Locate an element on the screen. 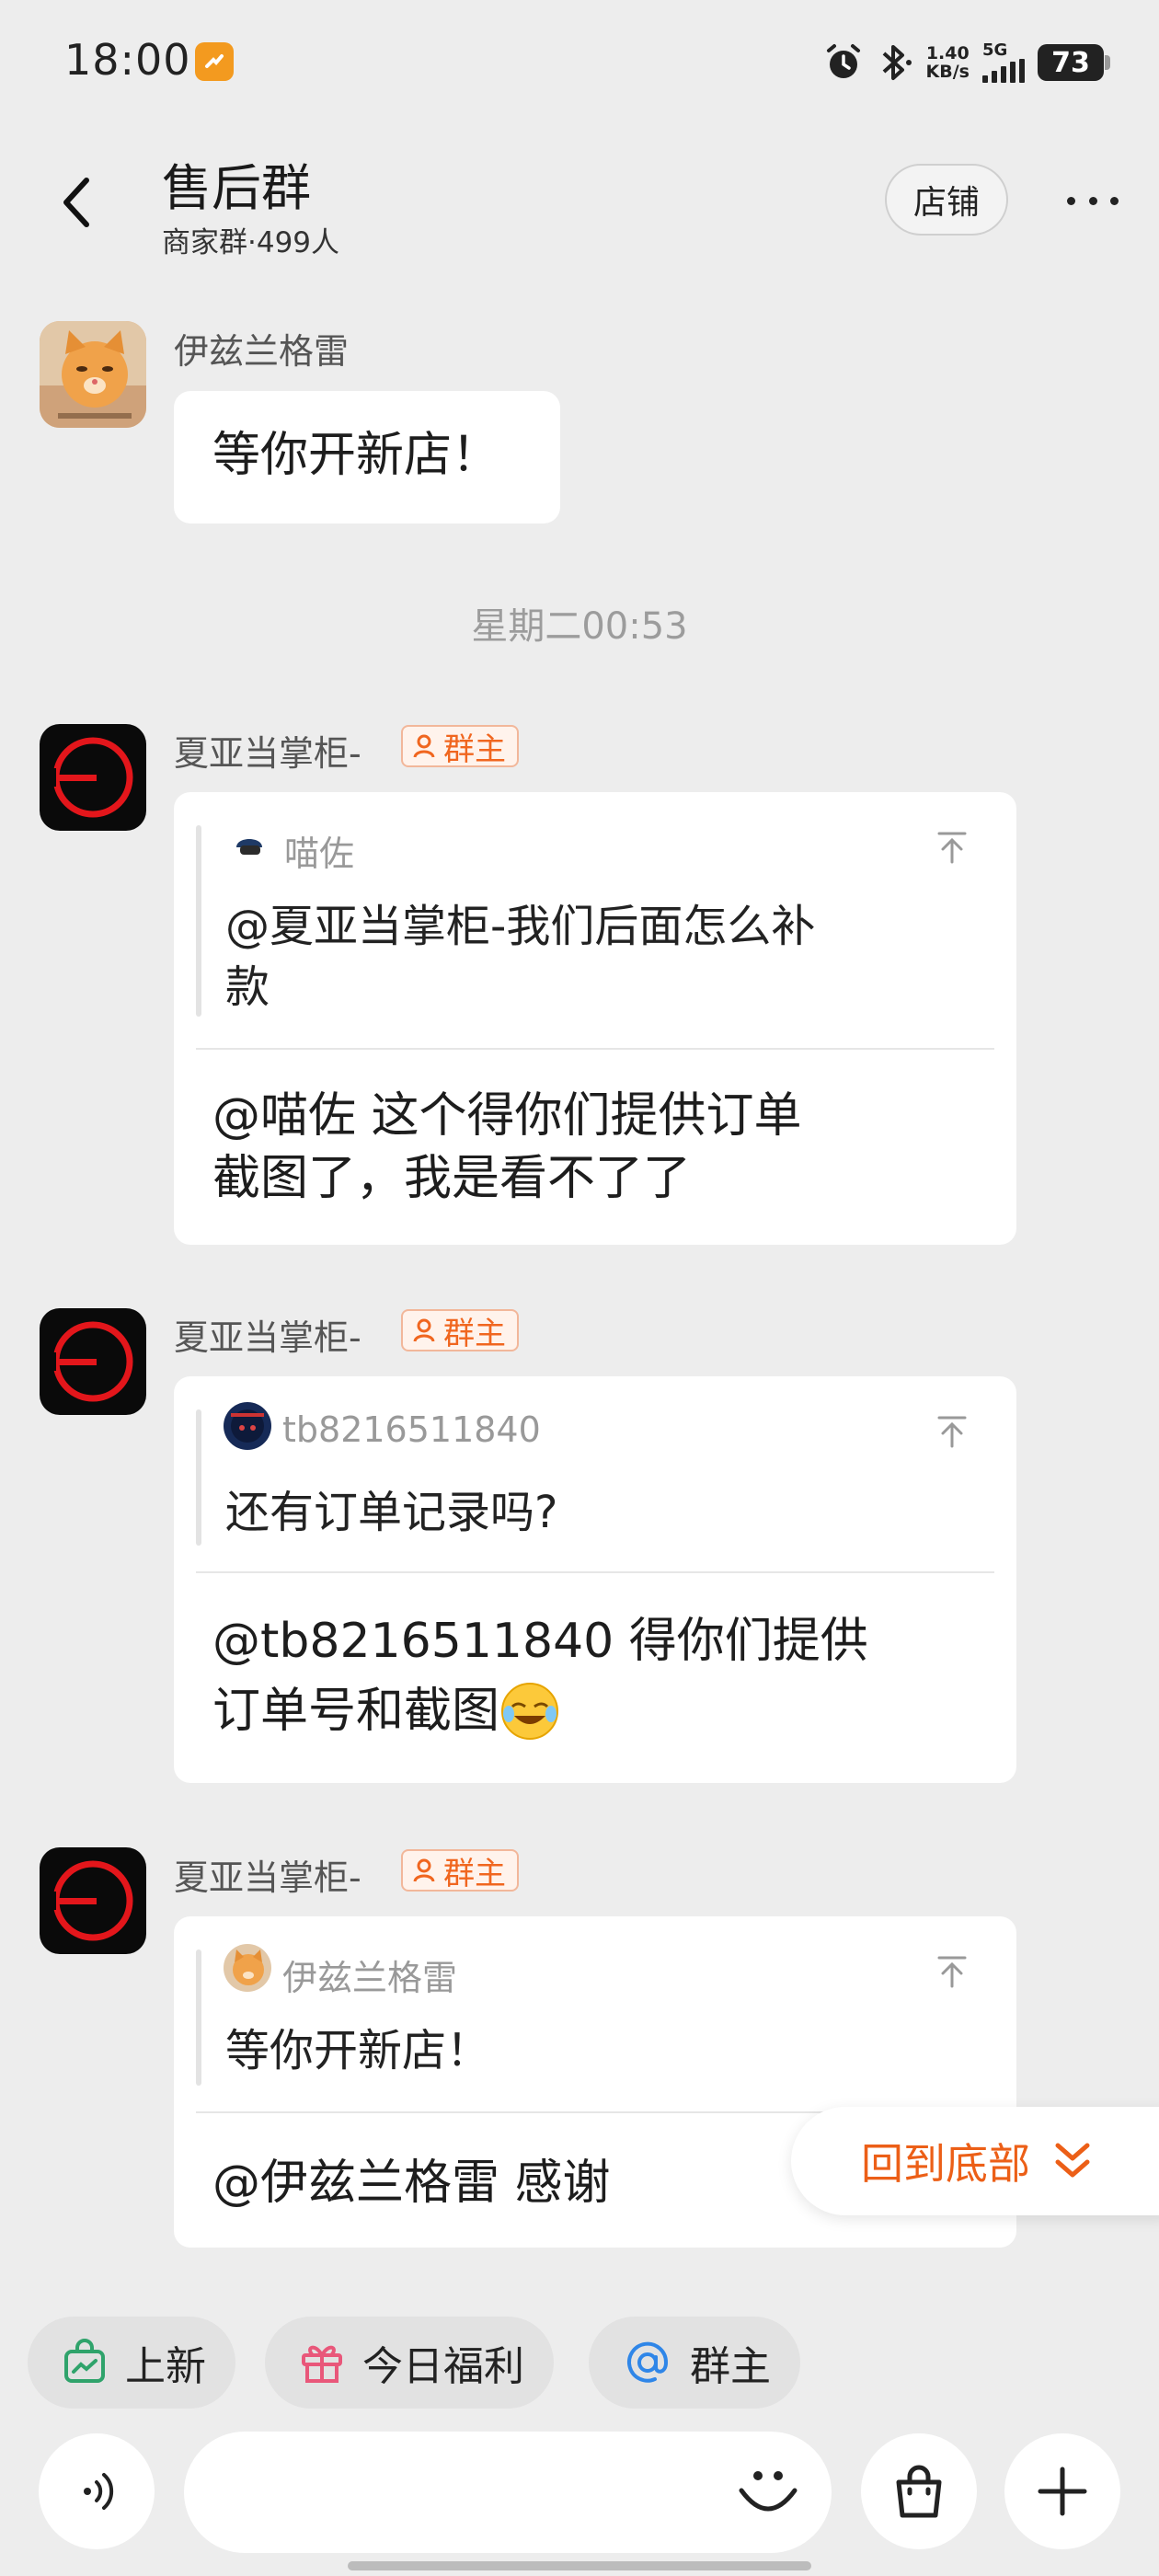 The height and width of the screenshot is (2576, 1159). message-text: @喵佐 这个得你们提供订单 is located at coordinates (507, 1116).